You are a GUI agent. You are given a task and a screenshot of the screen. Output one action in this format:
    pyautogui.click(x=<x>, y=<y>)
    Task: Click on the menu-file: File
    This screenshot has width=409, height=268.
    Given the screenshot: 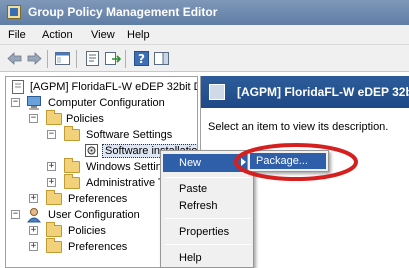 What is the action you would take?
    pyautogui.click(x=17, y=35)
    